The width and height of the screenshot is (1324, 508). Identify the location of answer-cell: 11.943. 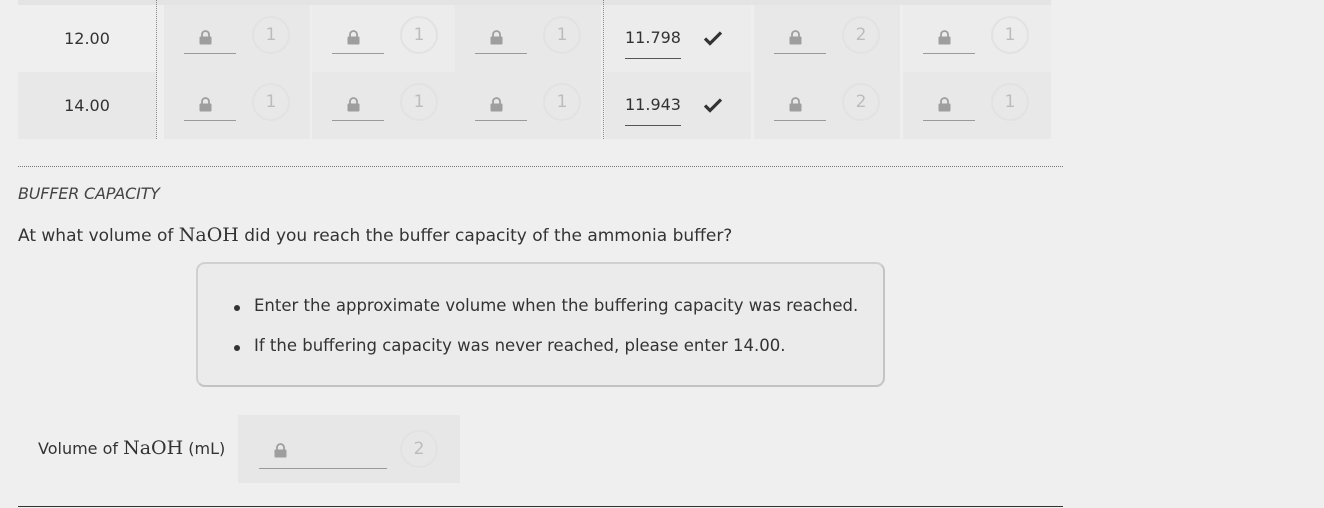
(678, 105).